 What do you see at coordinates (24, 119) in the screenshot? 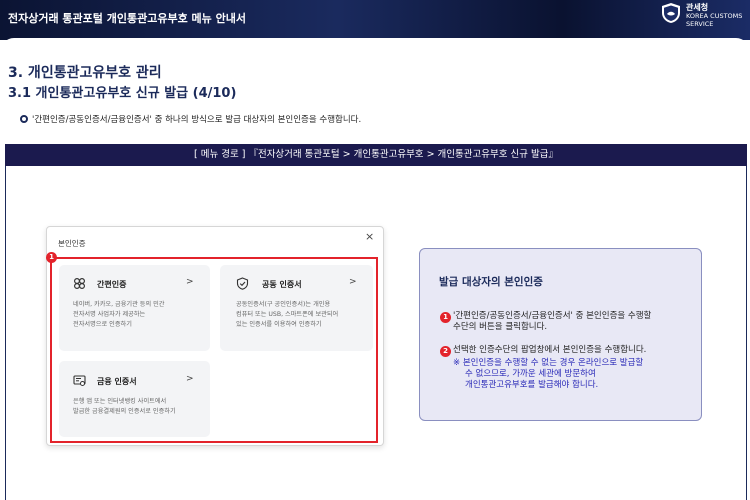
I see `ring-bullet-icon` at bounding box center [24, 119].